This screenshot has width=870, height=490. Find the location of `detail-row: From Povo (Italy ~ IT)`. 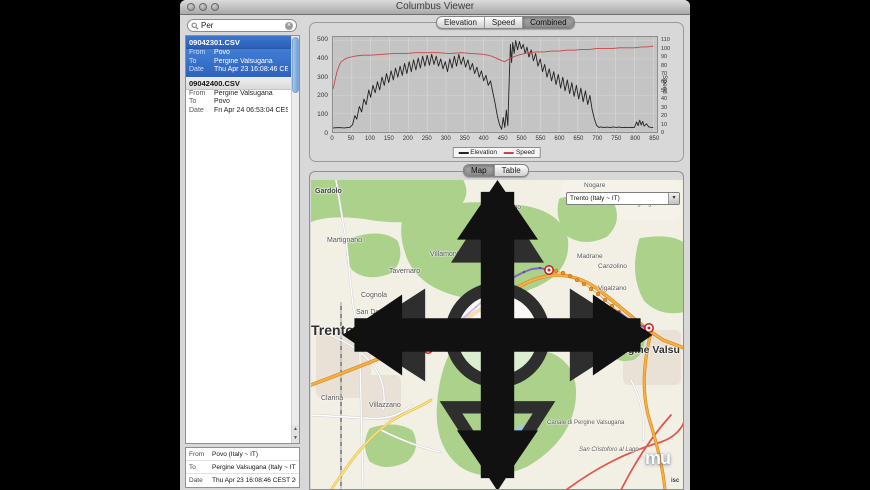

detail-row: From Povo (Italy ~ IT) is located at coordinates (242, 454).